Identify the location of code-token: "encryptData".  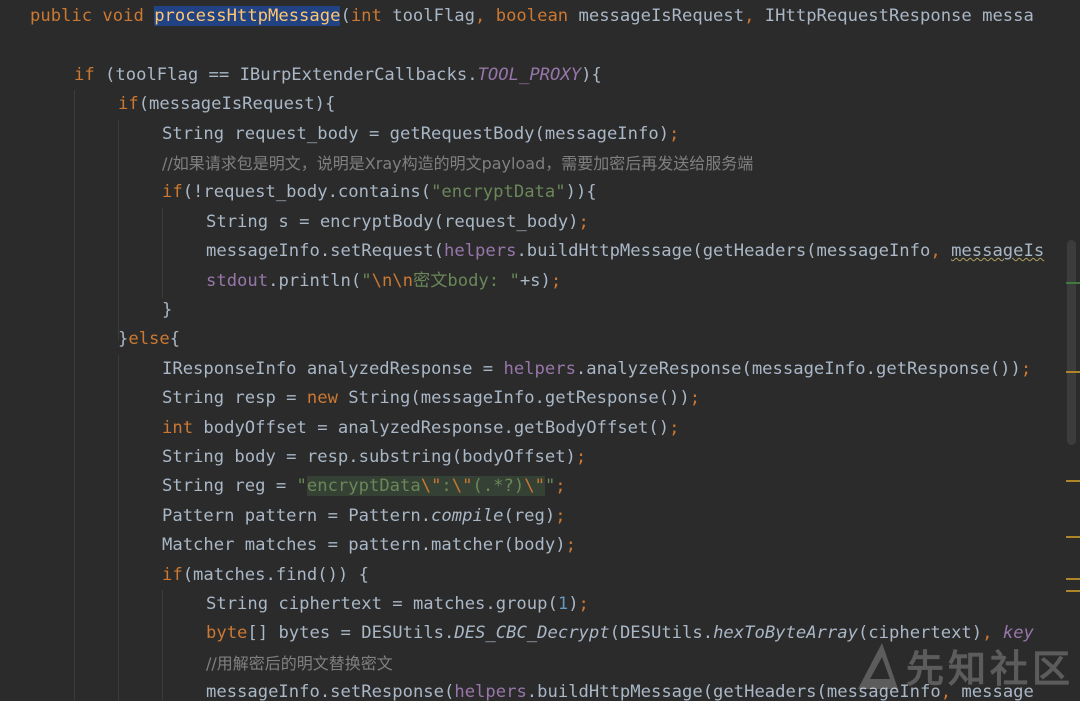
(498, 192).